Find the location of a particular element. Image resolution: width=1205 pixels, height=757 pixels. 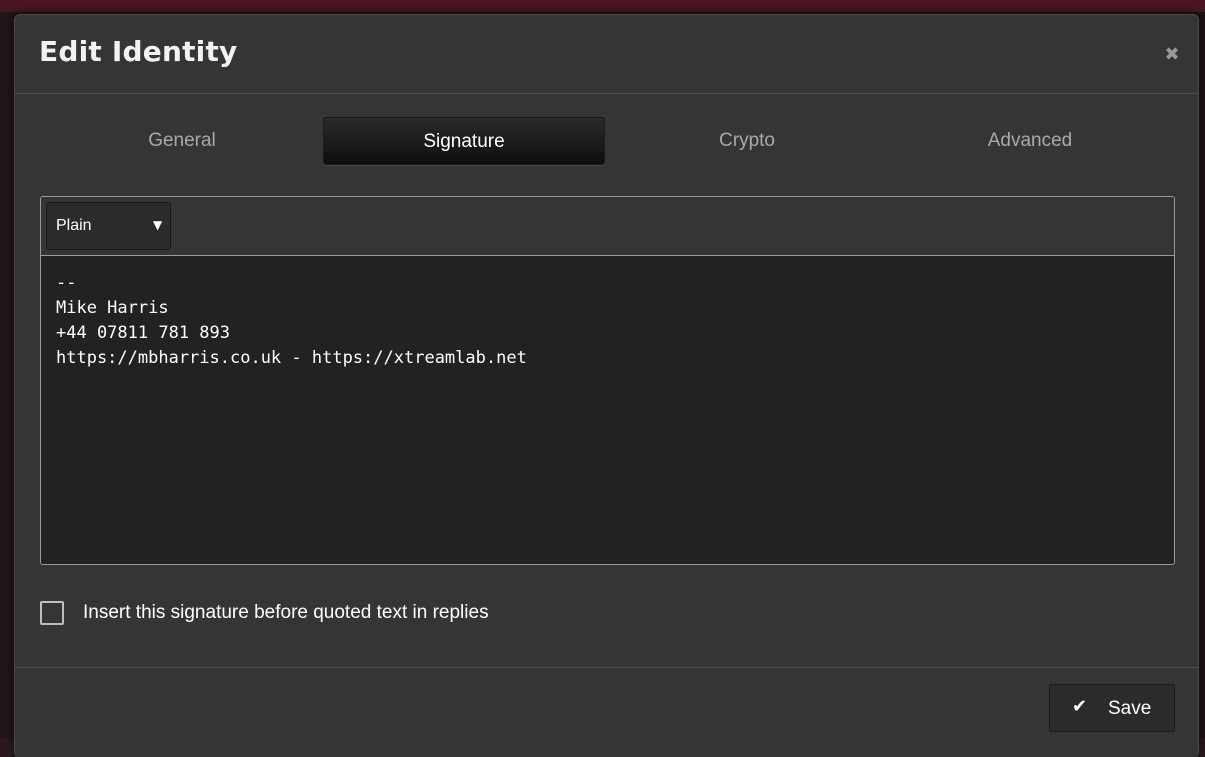

format-select: Plain ▼ is located at coordinates (108, 226).